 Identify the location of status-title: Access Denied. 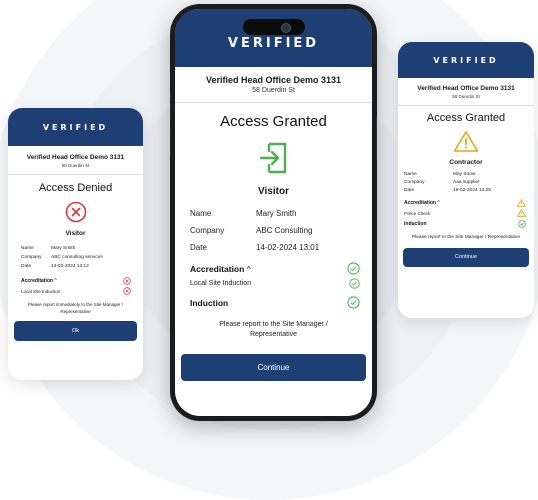
(75, 188).